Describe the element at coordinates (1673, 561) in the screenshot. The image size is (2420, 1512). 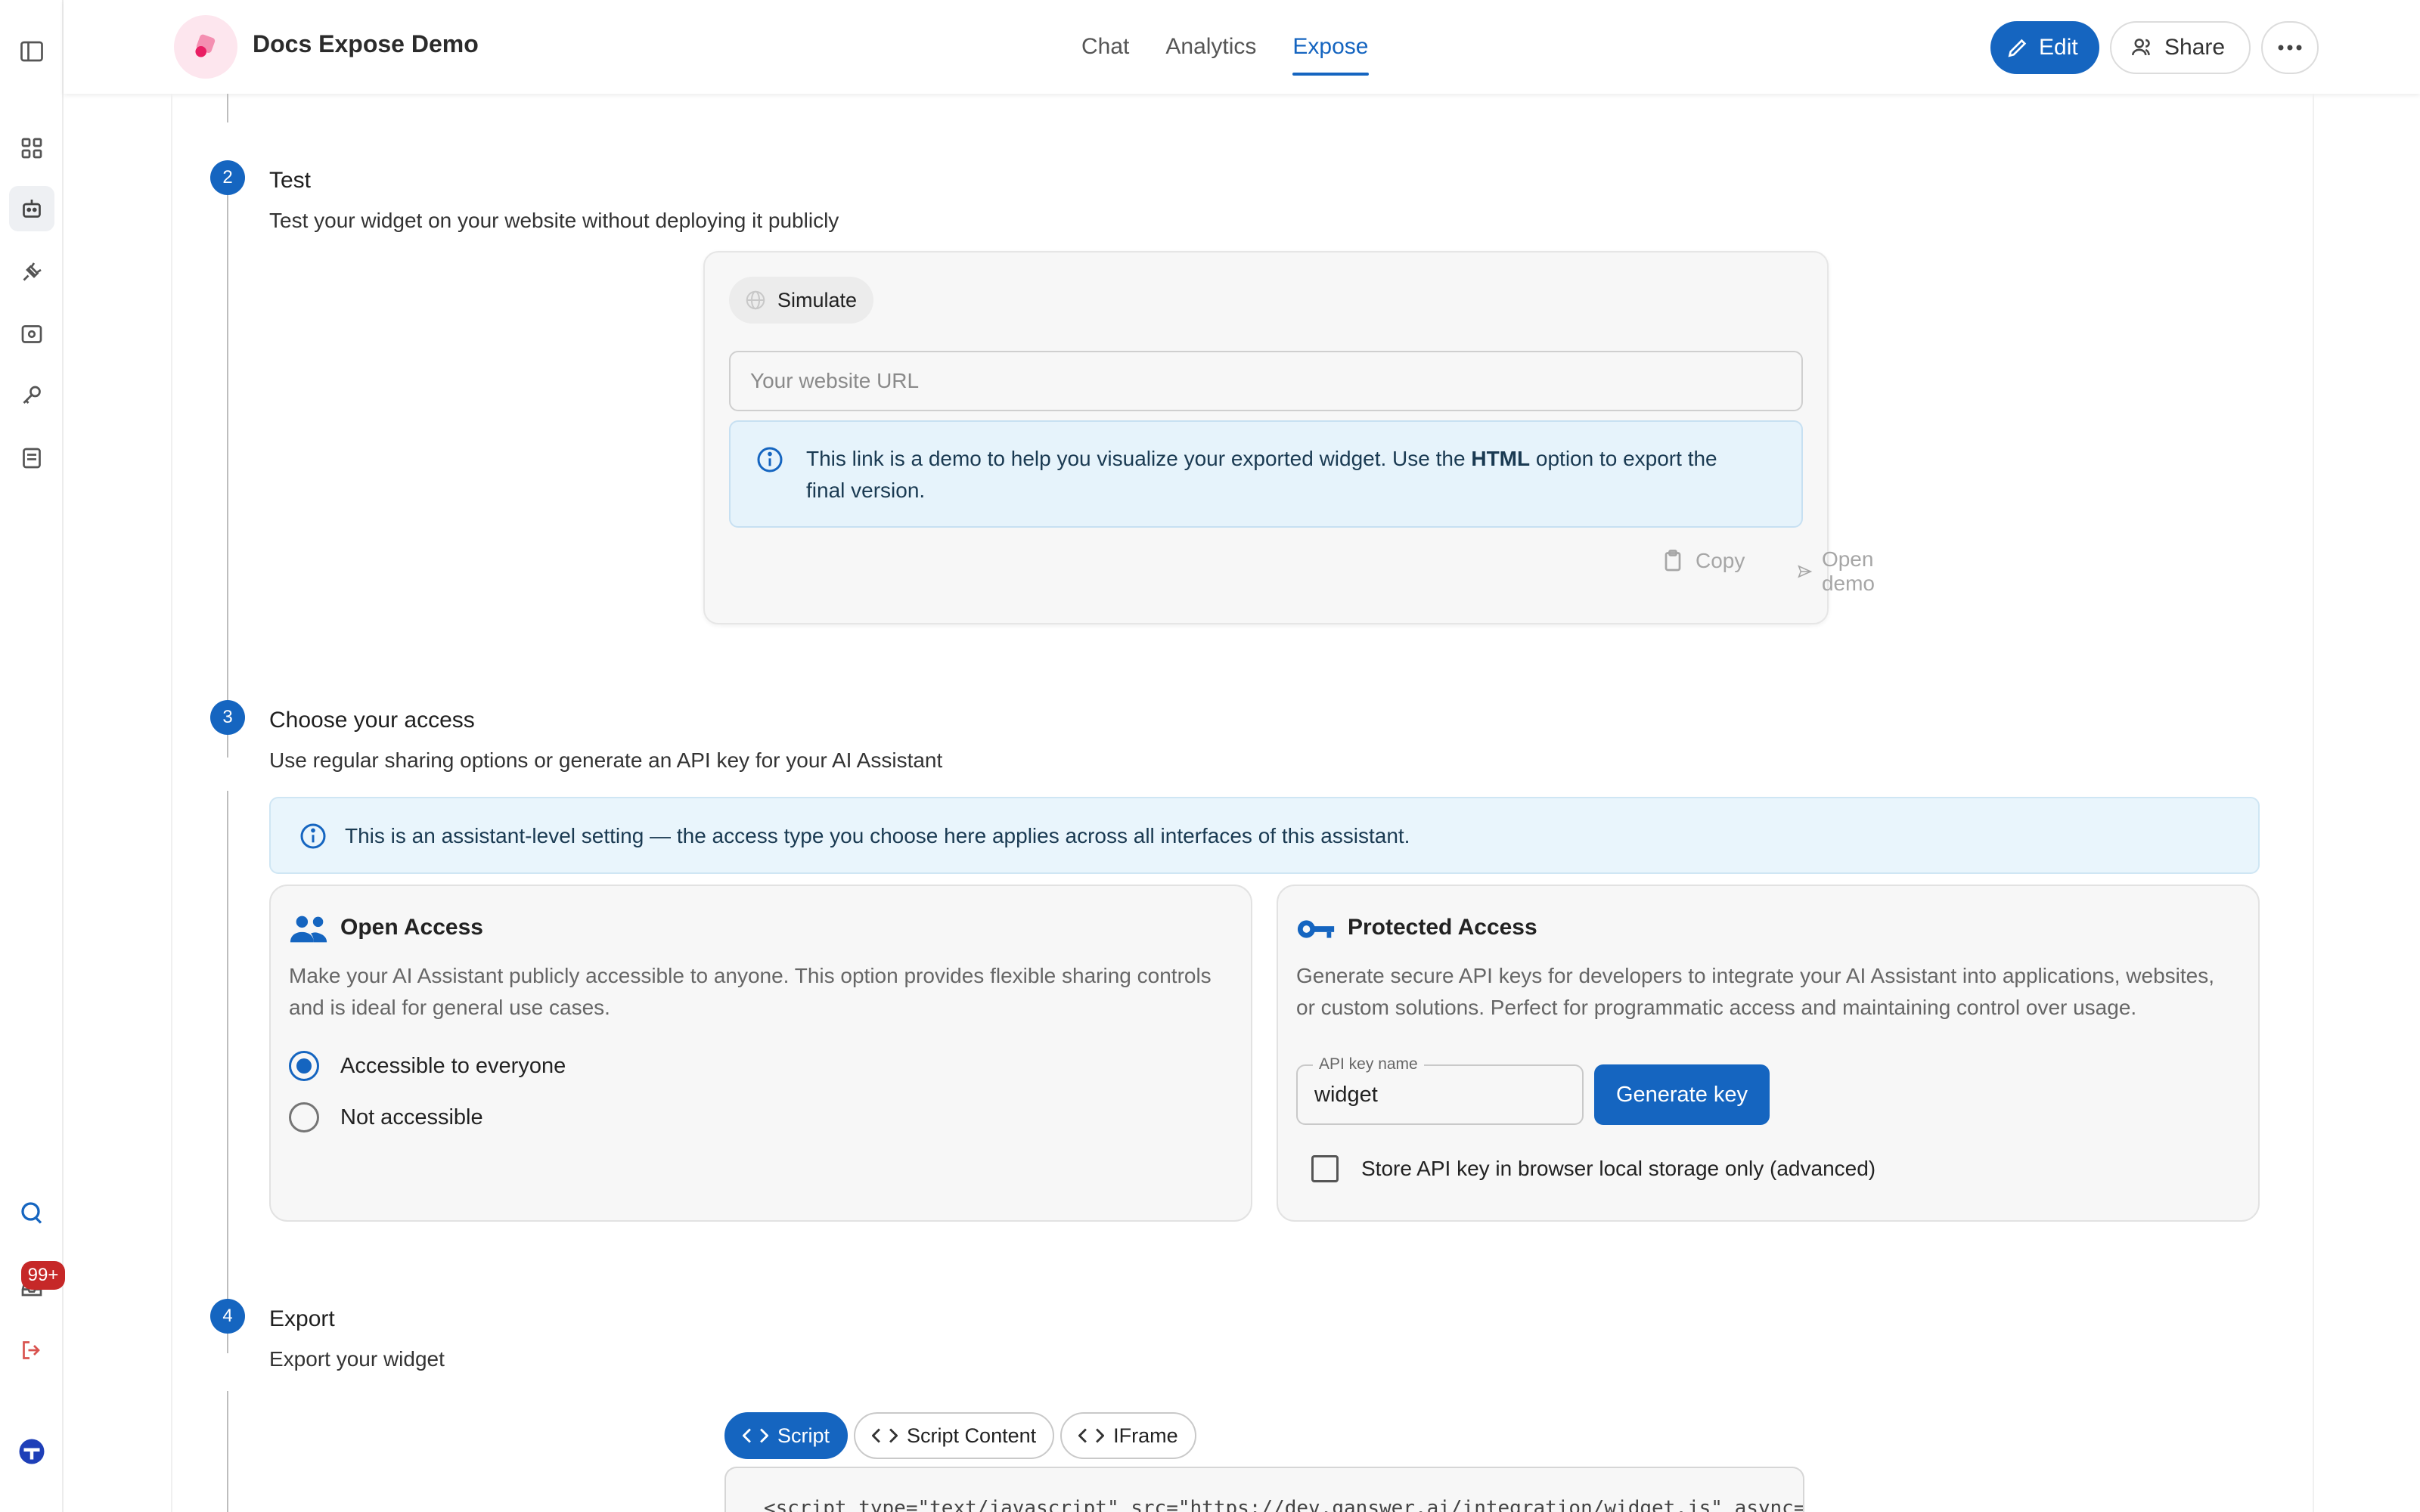
I see `clipboard-icon` at that location.